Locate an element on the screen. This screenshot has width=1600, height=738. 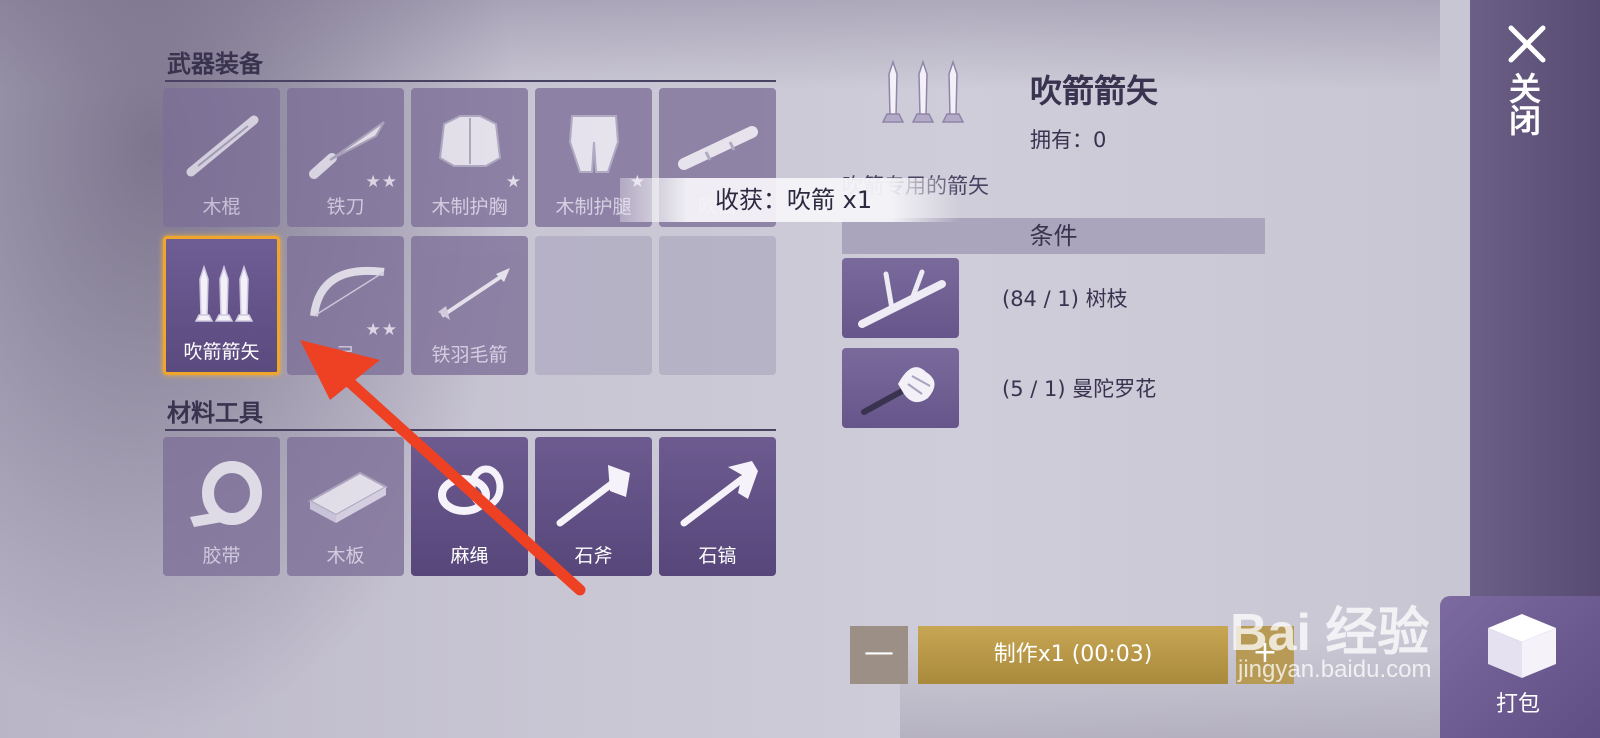
baidu-watermark: Bai 经验 jingyan.baidu.com is located at coordinates (1330, 636).